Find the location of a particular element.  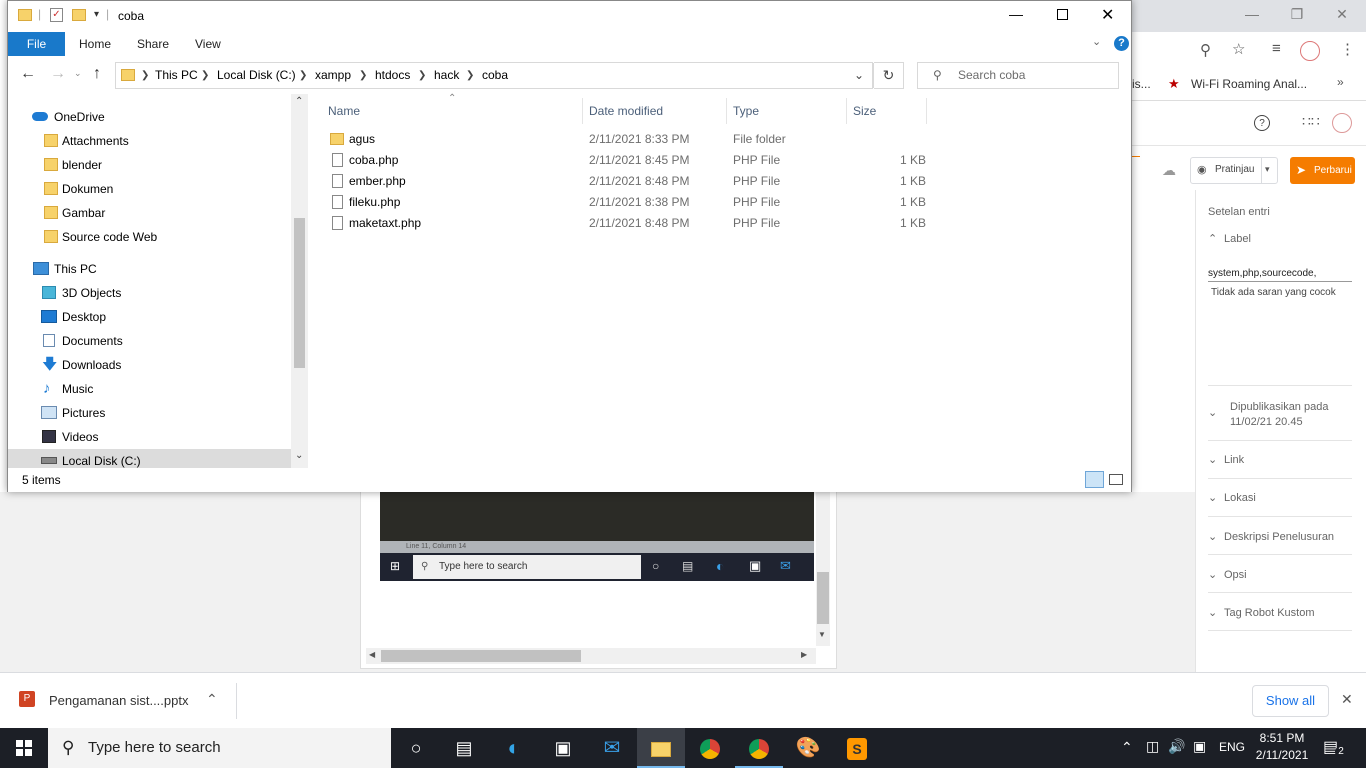

nav-music: ♪ Music is located at coordinates (149, 389).